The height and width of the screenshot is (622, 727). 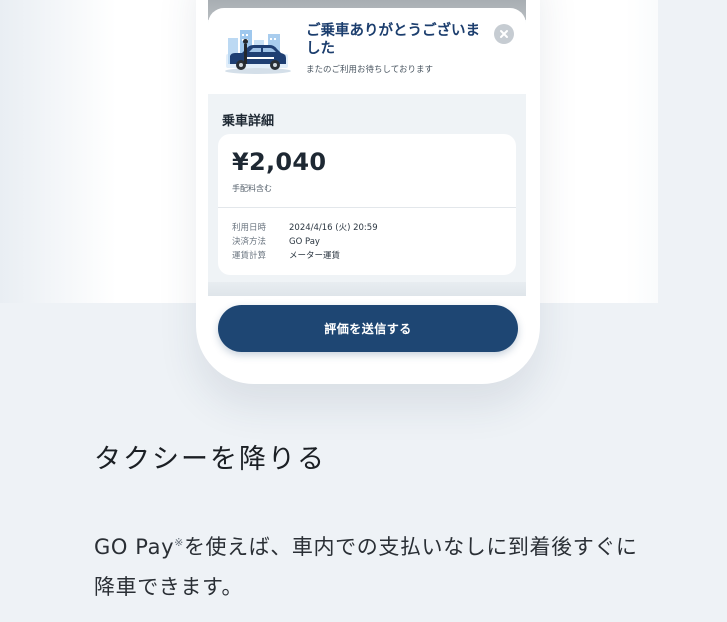 What do you see at coordinates (368, 328) in the screenshot?
I see `submit-rating-button: 評価を送信する` at bounding box center [368, 328].